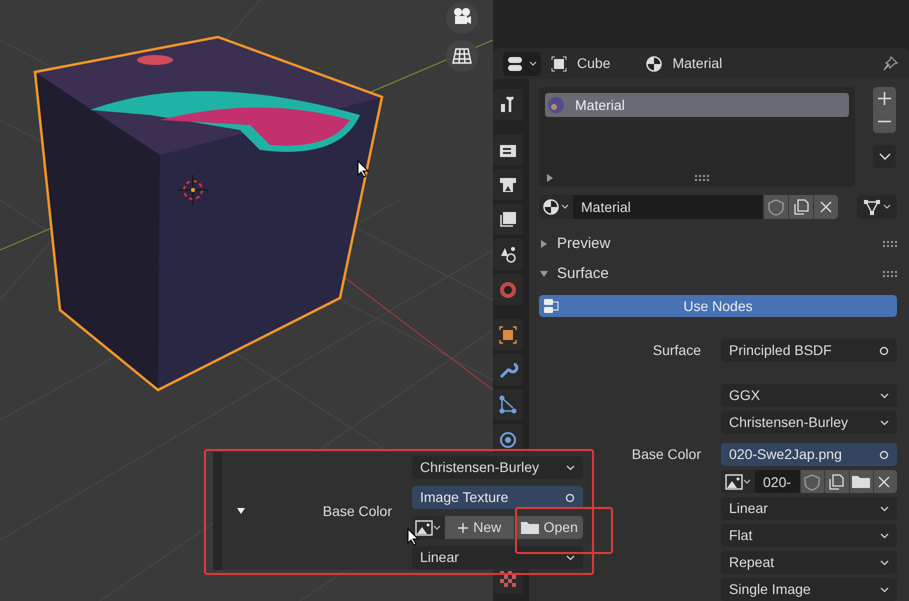  What do you see at coordinates (556, 105) in the screenshot?
I see `sphere-icon` at bounding box center [556, 105].